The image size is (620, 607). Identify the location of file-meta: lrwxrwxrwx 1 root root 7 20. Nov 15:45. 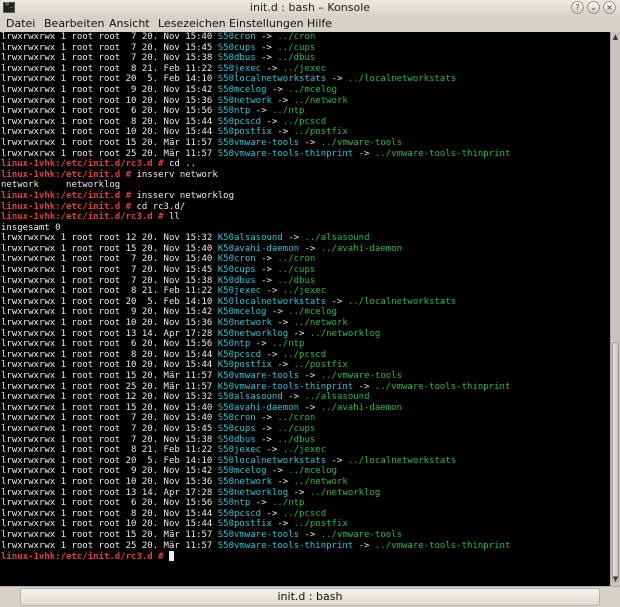
(109, 270).